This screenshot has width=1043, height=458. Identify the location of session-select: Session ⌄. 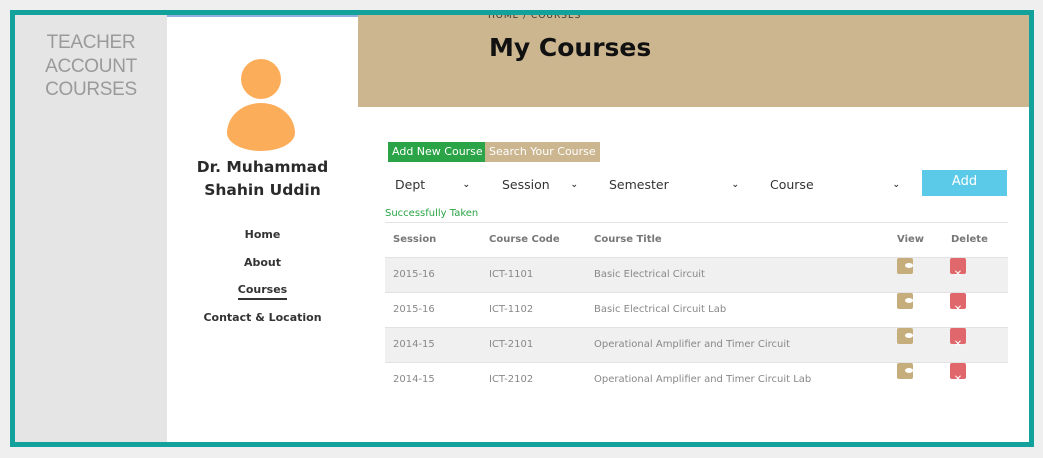
(540, 185).